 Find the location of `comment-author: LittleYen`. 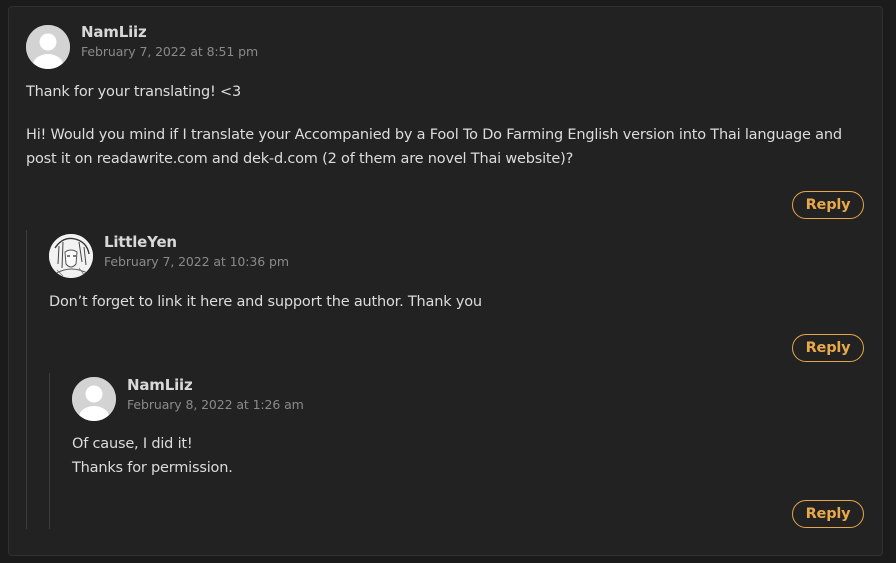

comment-author: LittleYen is located at coordinates (140, 242).